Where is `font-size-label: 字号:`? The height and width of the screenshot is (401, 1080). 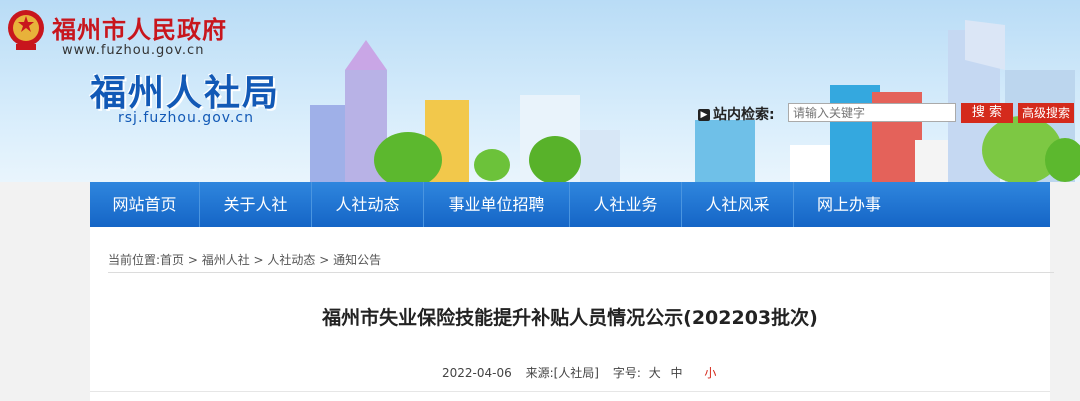 font-size-label: 字号: is located at coordinates (626, 373).